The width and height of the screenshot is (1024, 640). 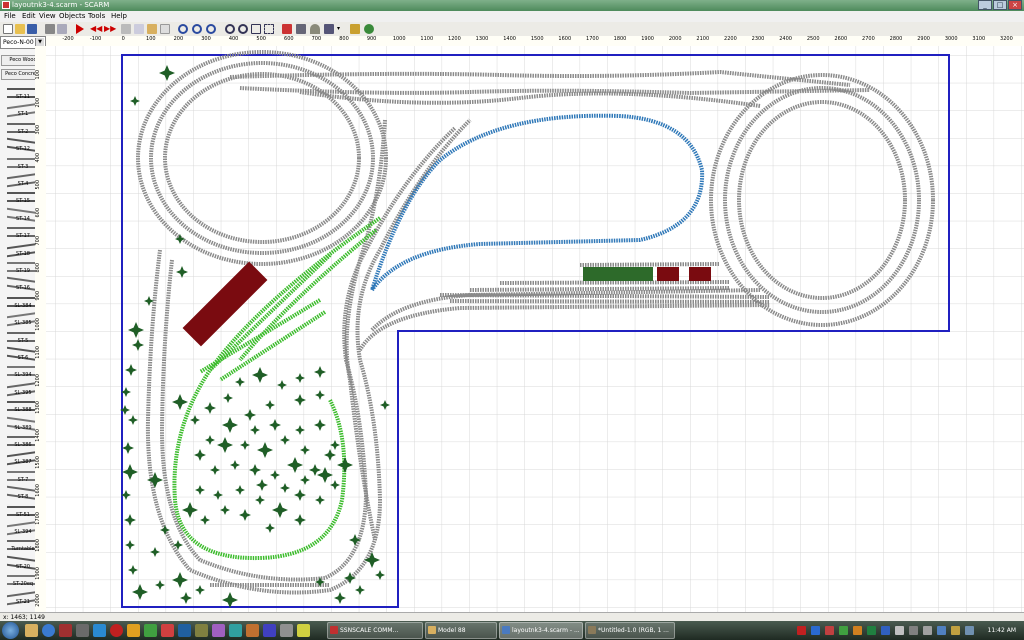 What do you see at coordinates (62, 29) in the screenshot?
I see `print-preview-icon` at bounding box center [62, 29].